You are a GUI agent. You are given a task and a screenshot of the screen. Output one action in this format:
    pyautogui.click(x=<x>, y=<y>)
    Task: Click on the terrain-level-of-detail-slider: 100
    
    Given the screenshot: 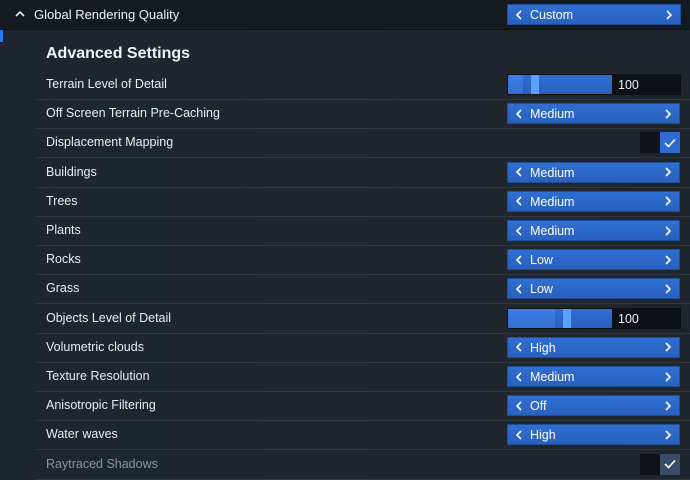 What is the action you would take?
    pyautogui.click(x=594, y=84)
    